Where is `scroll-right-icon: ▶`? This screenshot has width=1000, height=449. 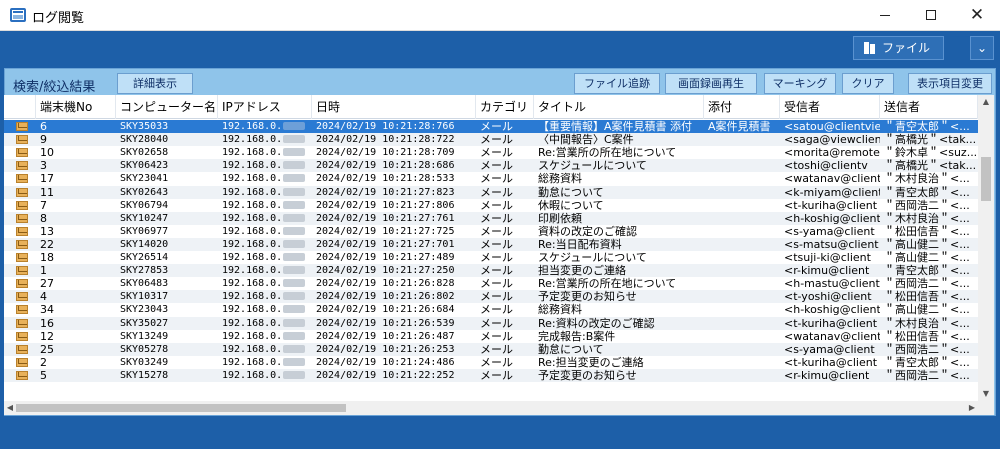
scroll-right-icon: ▶ is located at coordinates (972, 408).